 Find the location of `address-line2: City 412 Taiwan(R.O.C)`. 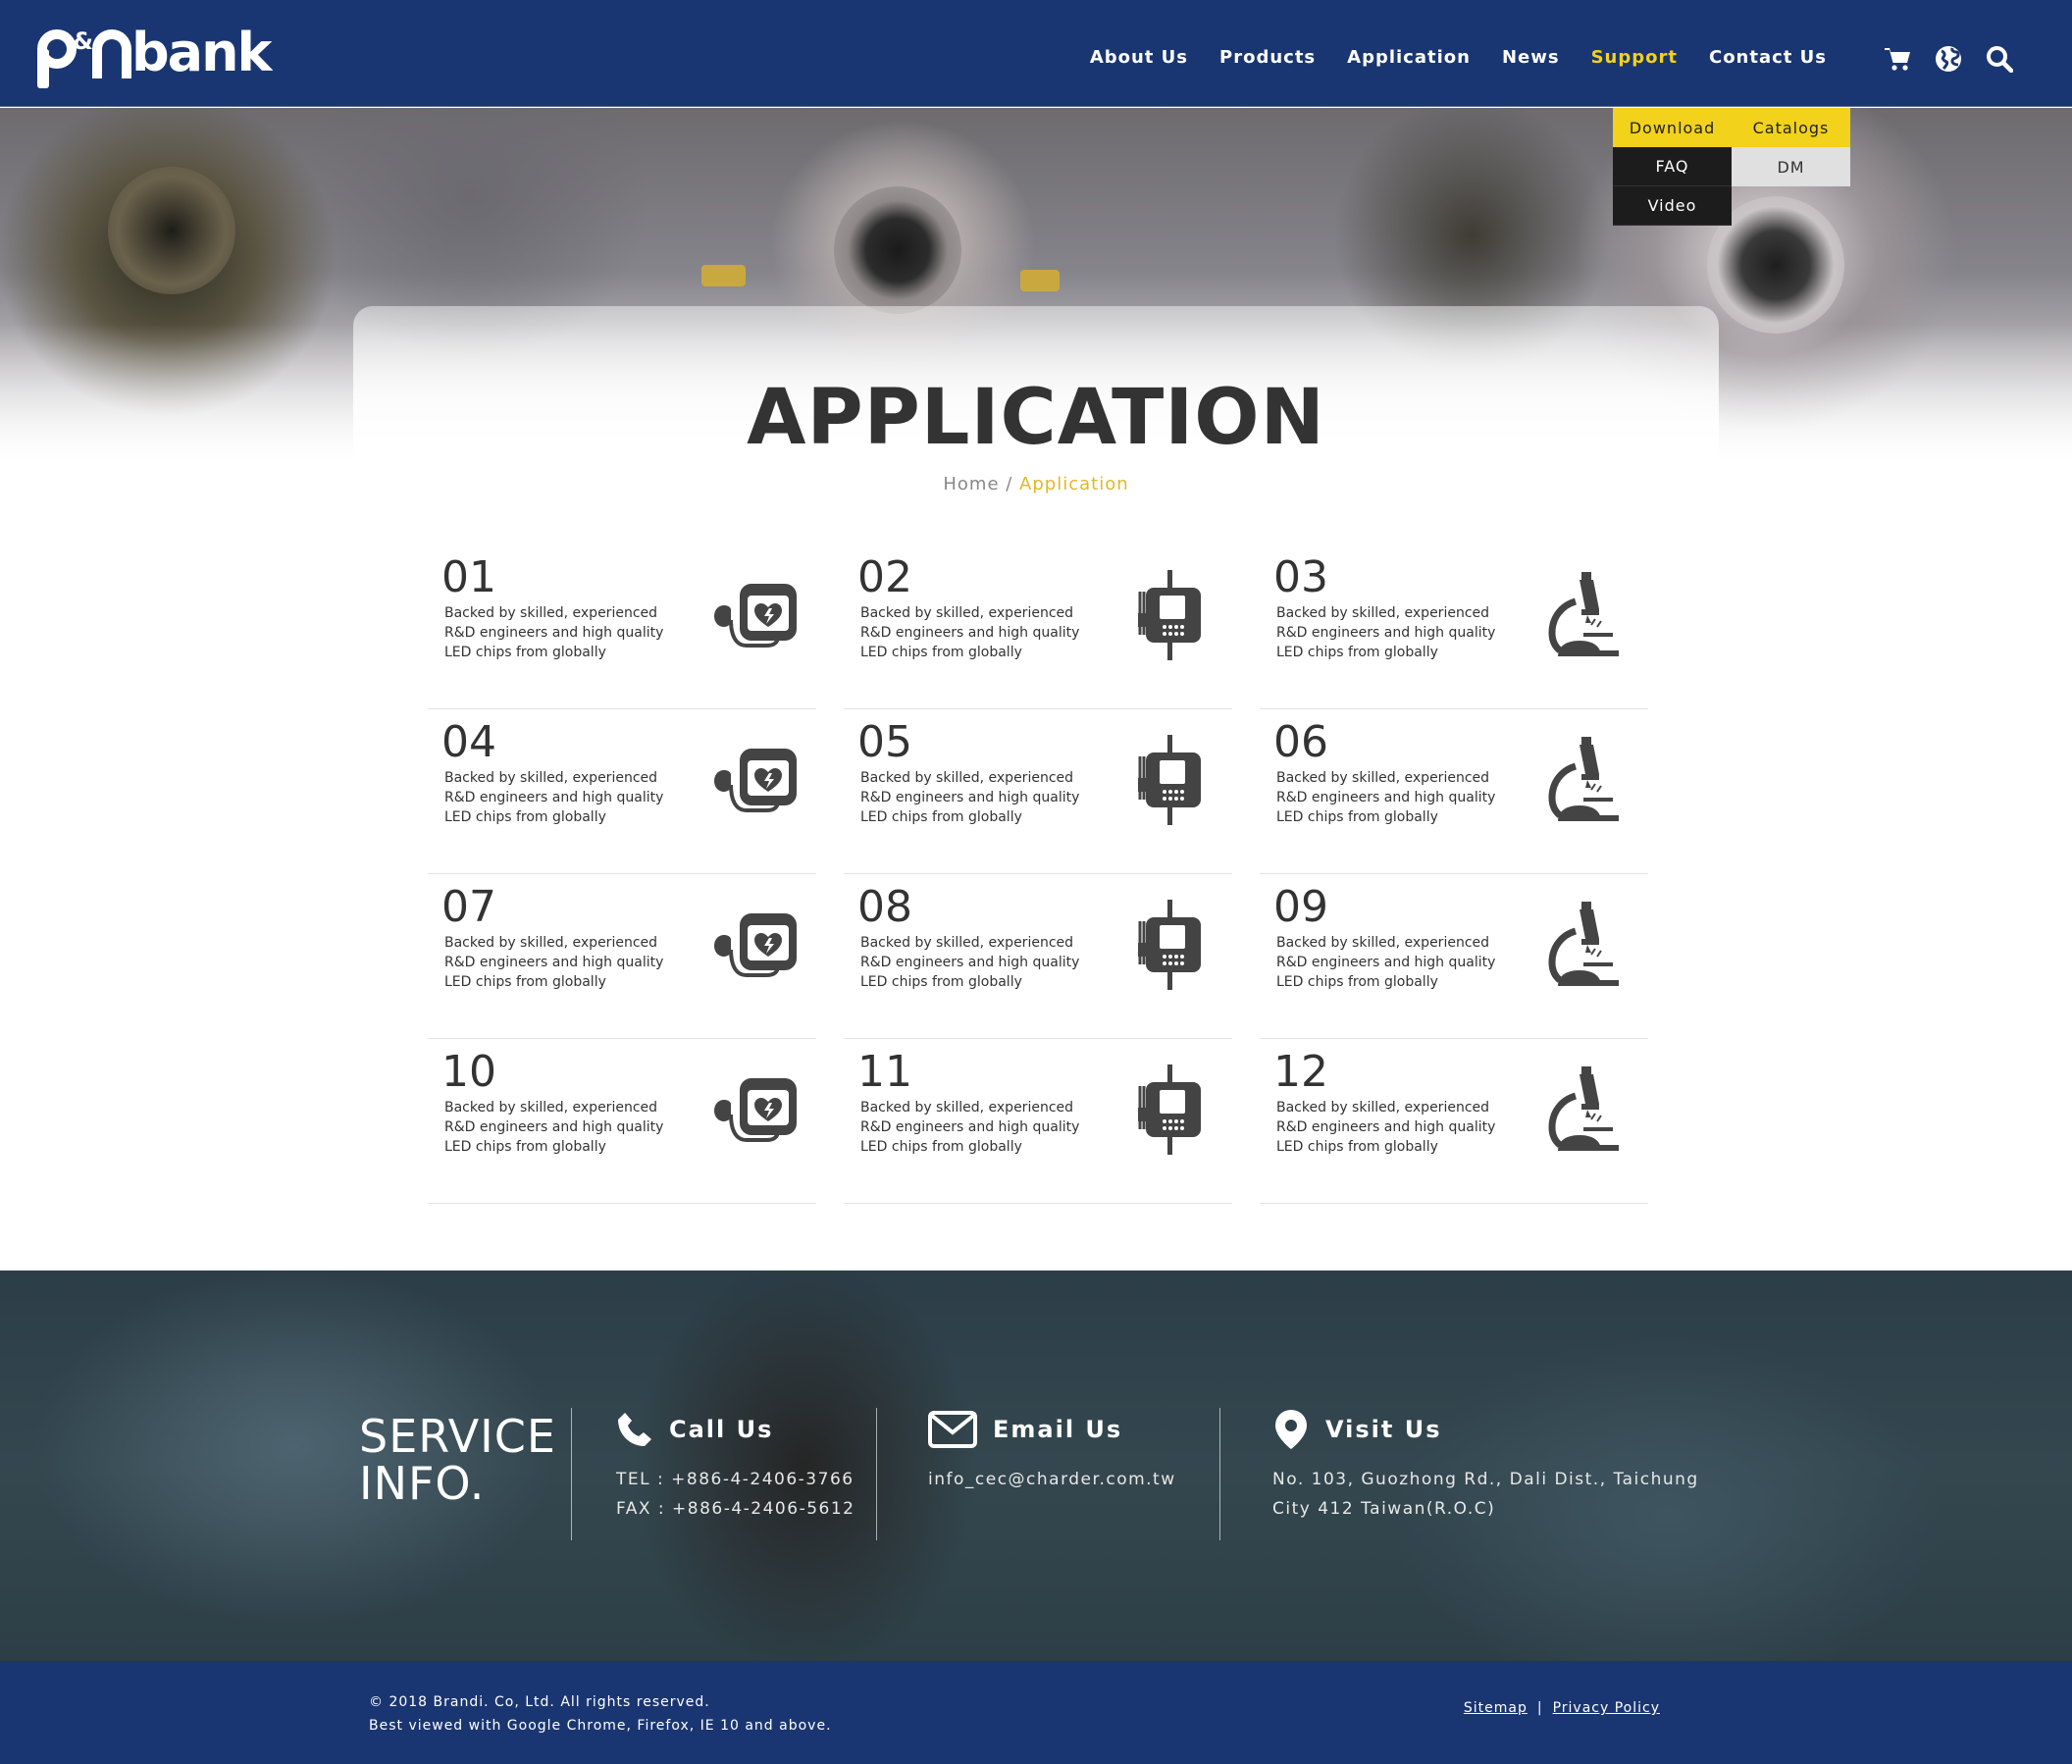

address-line2: City 412 Taiwan(R.O.C) is located at coordinates (1384, 1509).